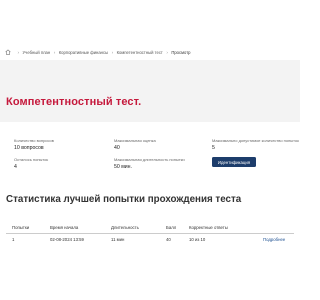  I want to click on max-score-value: 40, so click(117, 147).